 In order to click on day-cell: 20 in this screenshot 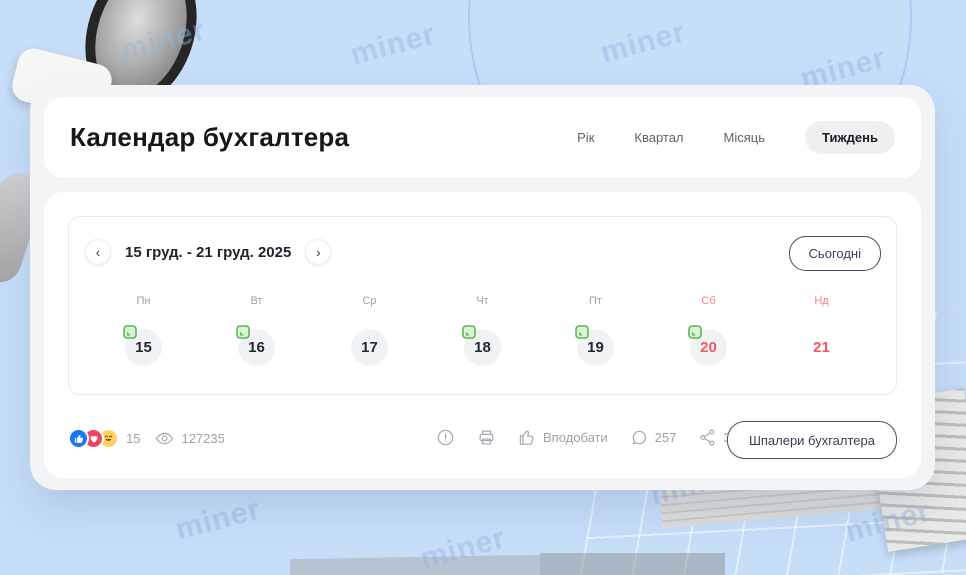, I will do `click(708, 345)`.